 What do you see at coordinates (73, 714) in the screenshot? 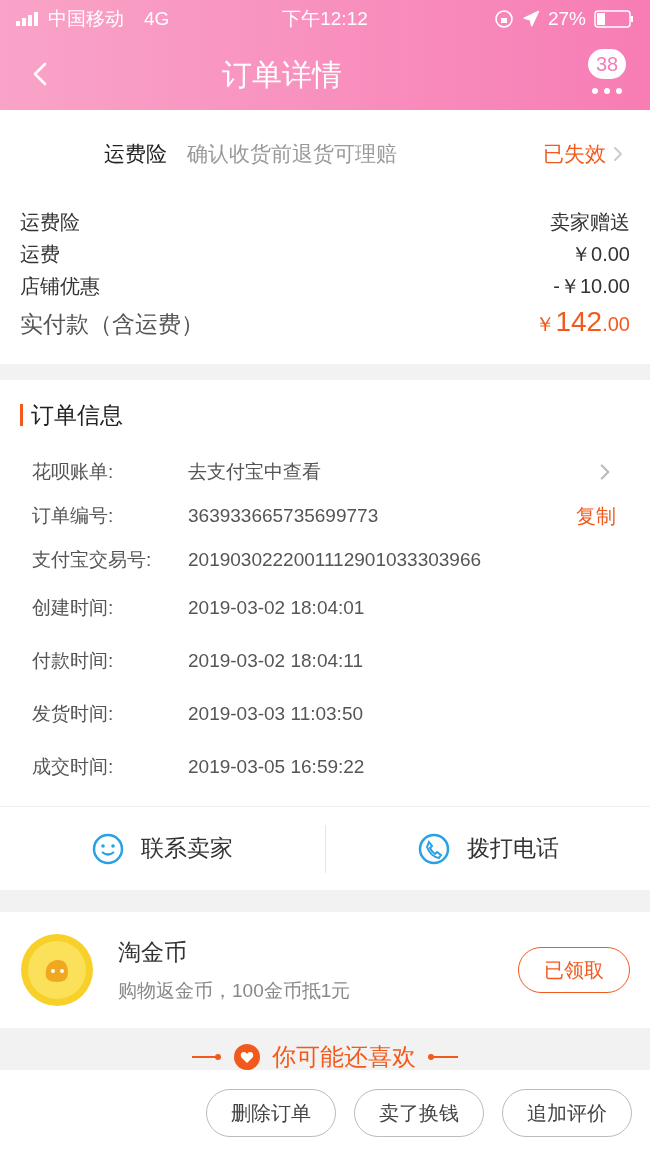
I see `info-label: 发货时间:` at bounding box center [73, 714].